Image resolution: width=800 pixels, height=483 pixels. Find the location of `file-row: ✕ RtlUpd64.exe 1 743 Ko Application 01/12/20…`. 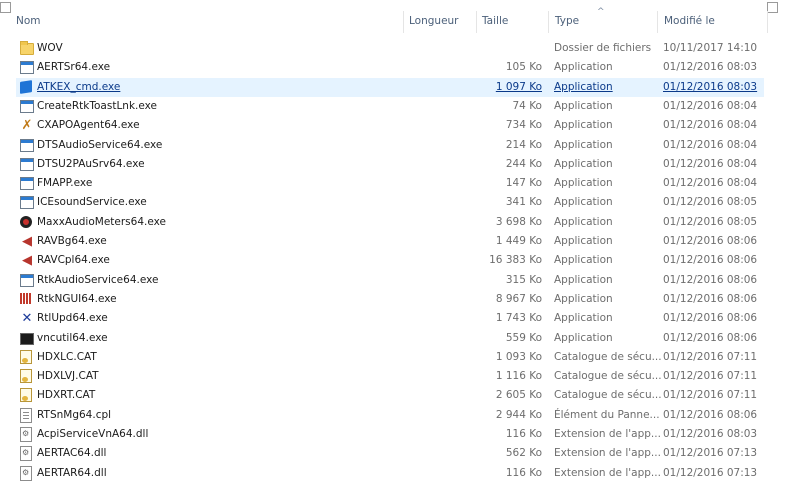

file-row: ✕ RtlUpd64.exe 1 743 Ko Application 01/12/20… is located at coordinates (390, 318).